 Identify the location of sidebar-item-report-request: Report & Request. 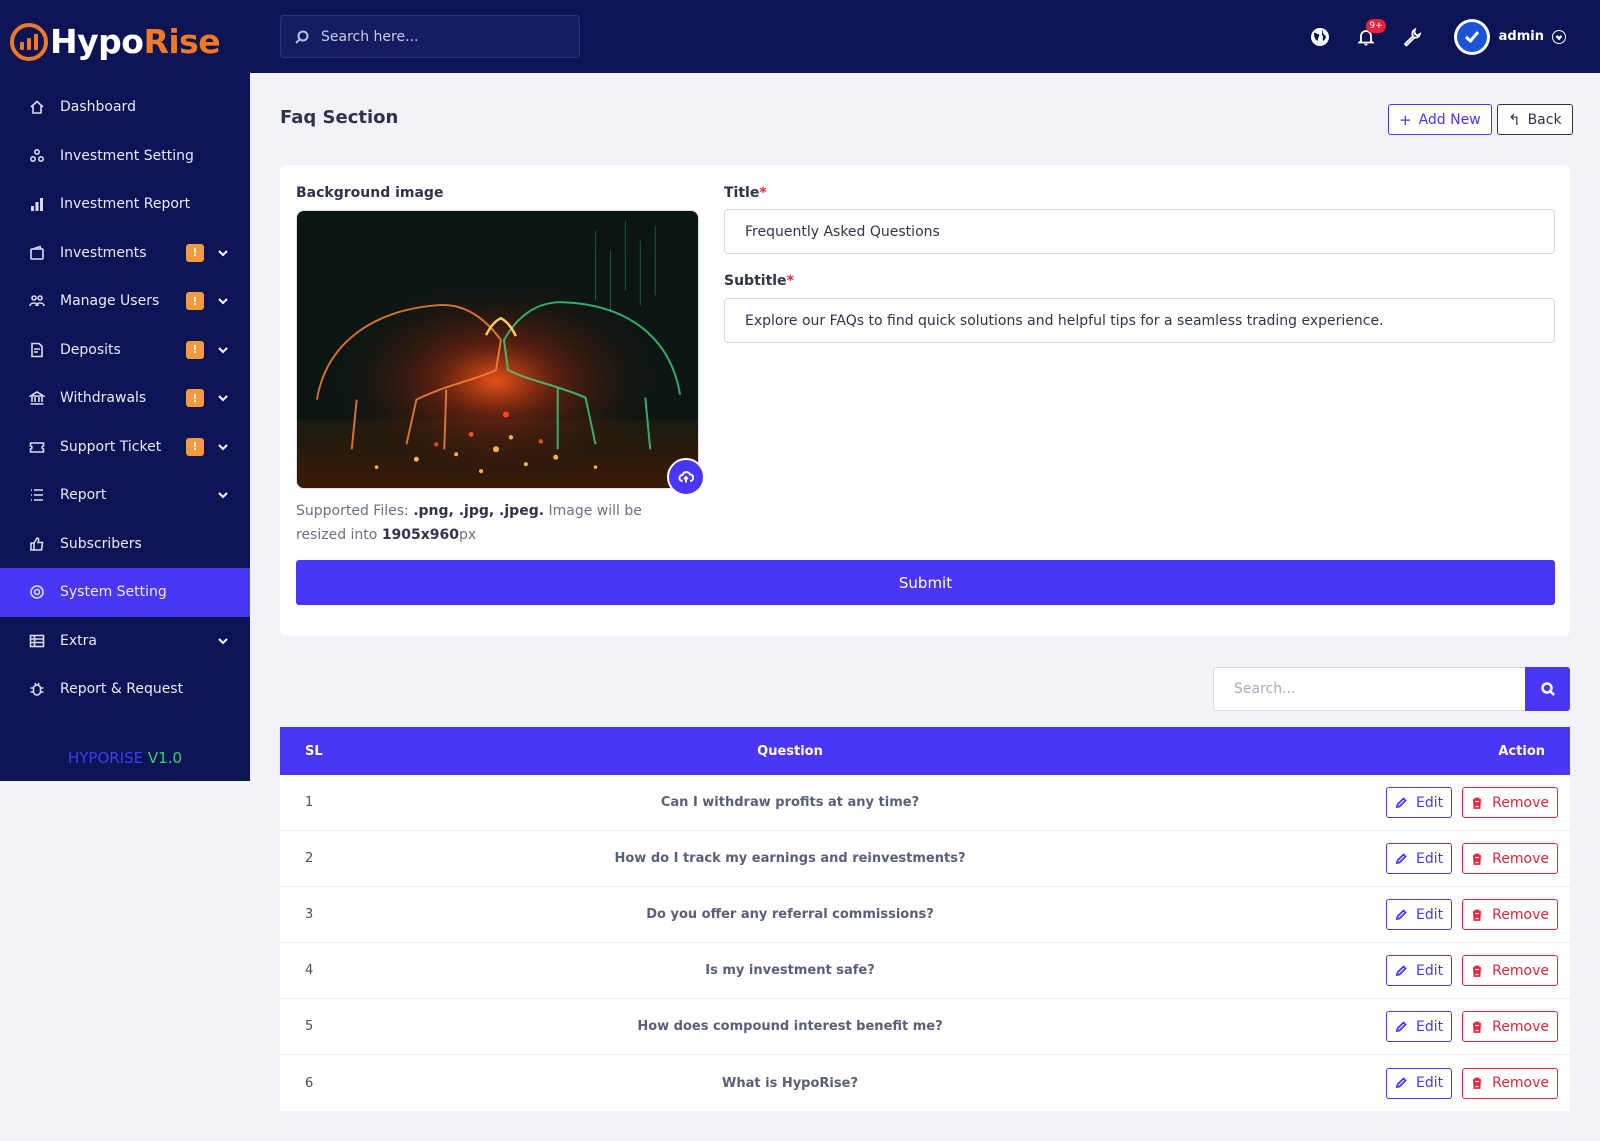
(125, 689).